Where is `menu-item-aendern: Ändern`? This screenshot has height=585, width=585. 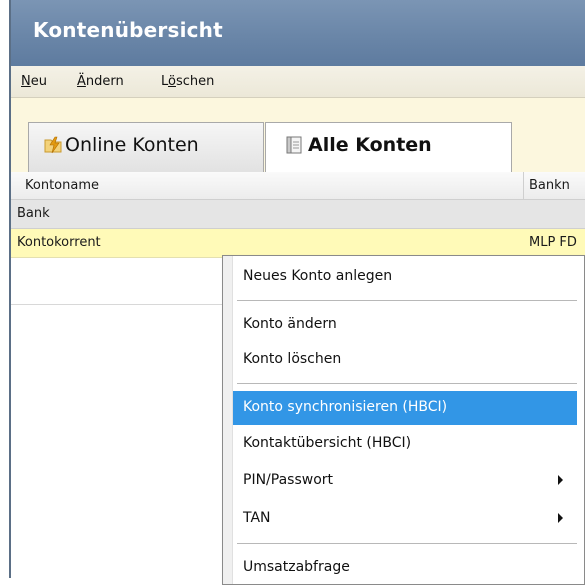 menu-item-aendern: Ändern is located at coordinates (100, 81).